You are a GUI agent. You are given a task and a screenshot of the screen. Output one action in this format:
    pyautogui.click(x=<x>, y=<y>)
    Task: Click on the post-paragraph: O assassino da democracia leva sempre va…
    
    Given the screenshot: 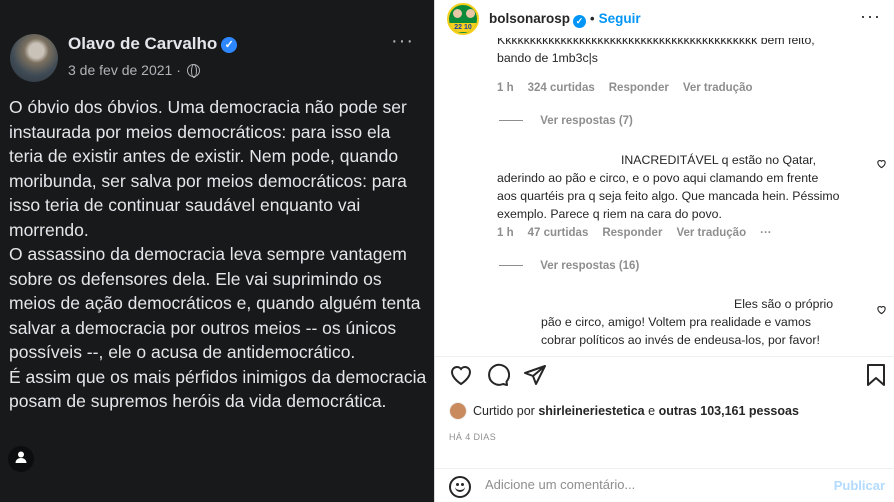 What is the action you would take?
    pyautogui.click(x=215, y=303)
    